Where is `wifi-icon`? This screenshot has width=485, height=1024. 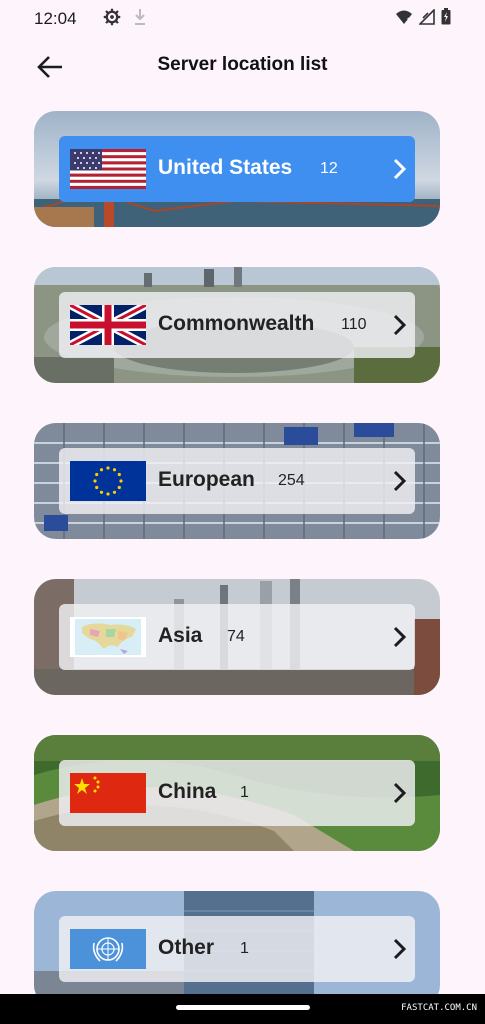
wifi-icon is located at coordinates (404, 19).